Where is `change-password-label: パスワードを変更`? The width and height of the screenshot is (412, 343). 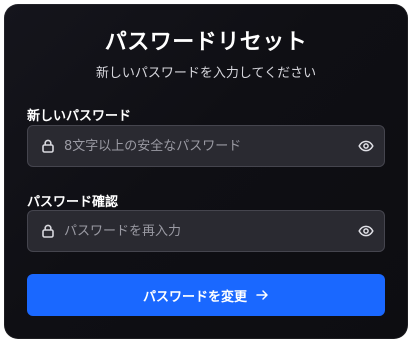 change-password-label: パスワードを変更 is located at coordinates (194, 297).